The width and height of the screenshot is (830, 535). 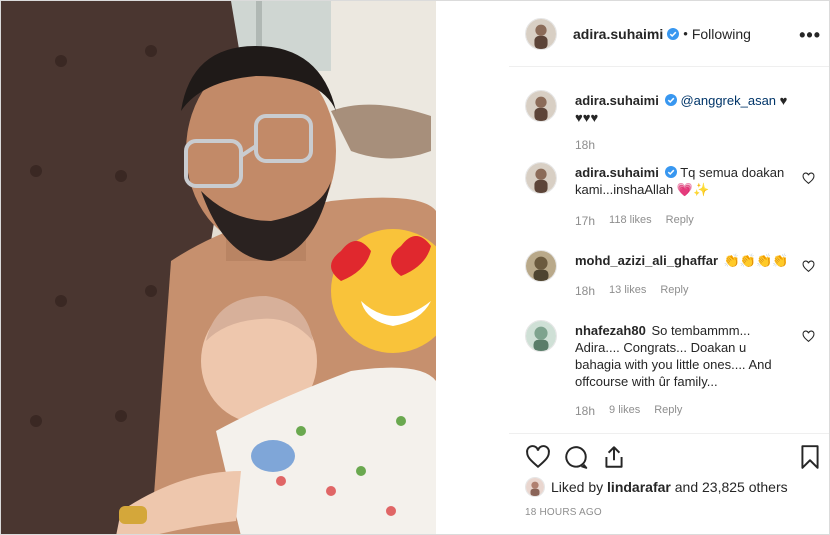 I want to click on comment-meta: 18h 9 likes Reply, so click(x=628, y=411).